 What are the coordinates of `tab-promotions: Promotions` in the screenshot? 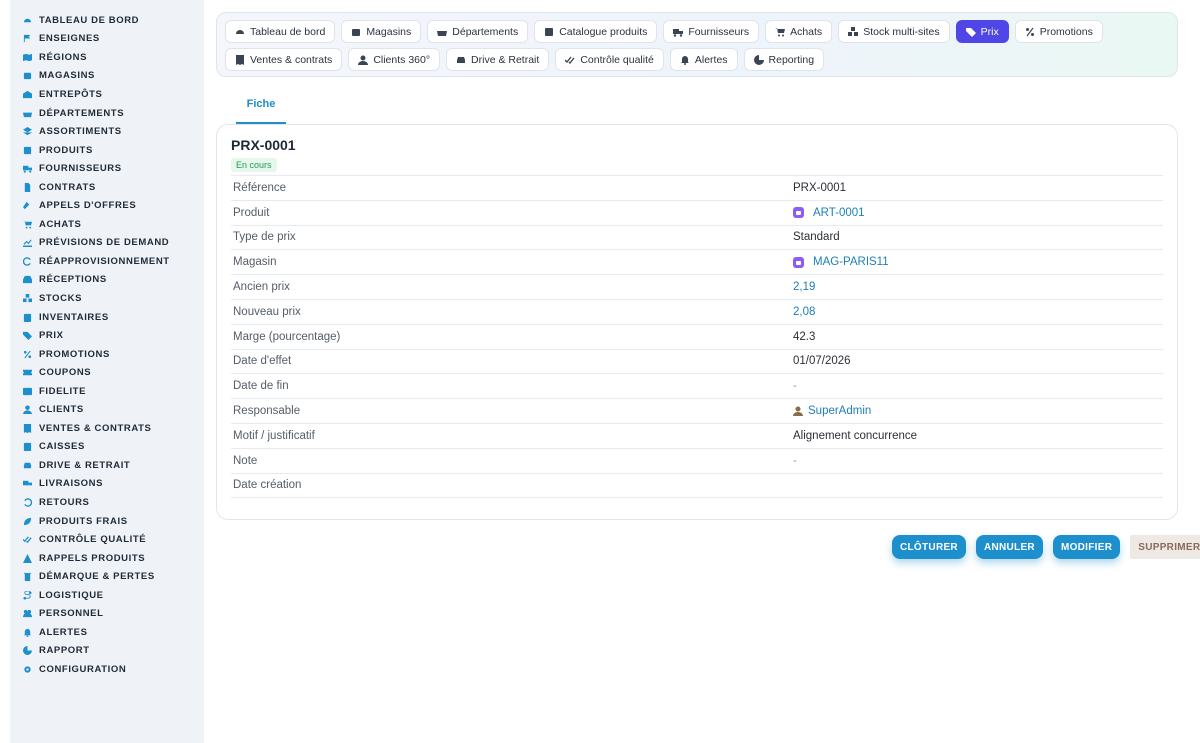 It's located at (1058, 31).